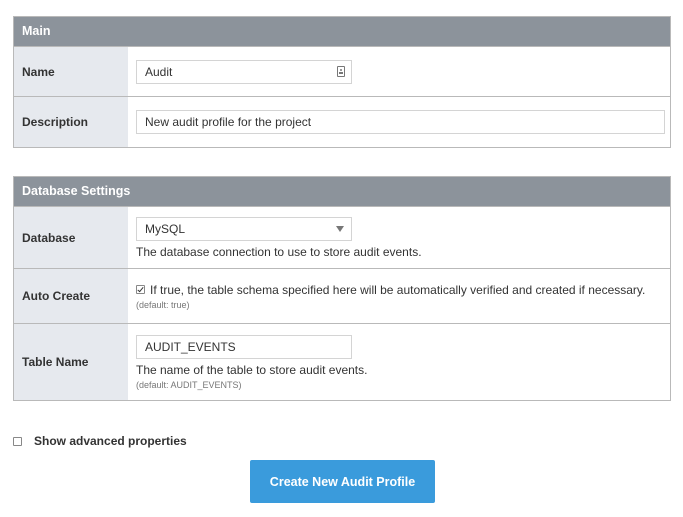 The image size is (683, 517). What do you see at coordinates (163, 304) in the screenshot?
I see `auto-create-default-text: (default: true)` at bounding box center [163, 304].